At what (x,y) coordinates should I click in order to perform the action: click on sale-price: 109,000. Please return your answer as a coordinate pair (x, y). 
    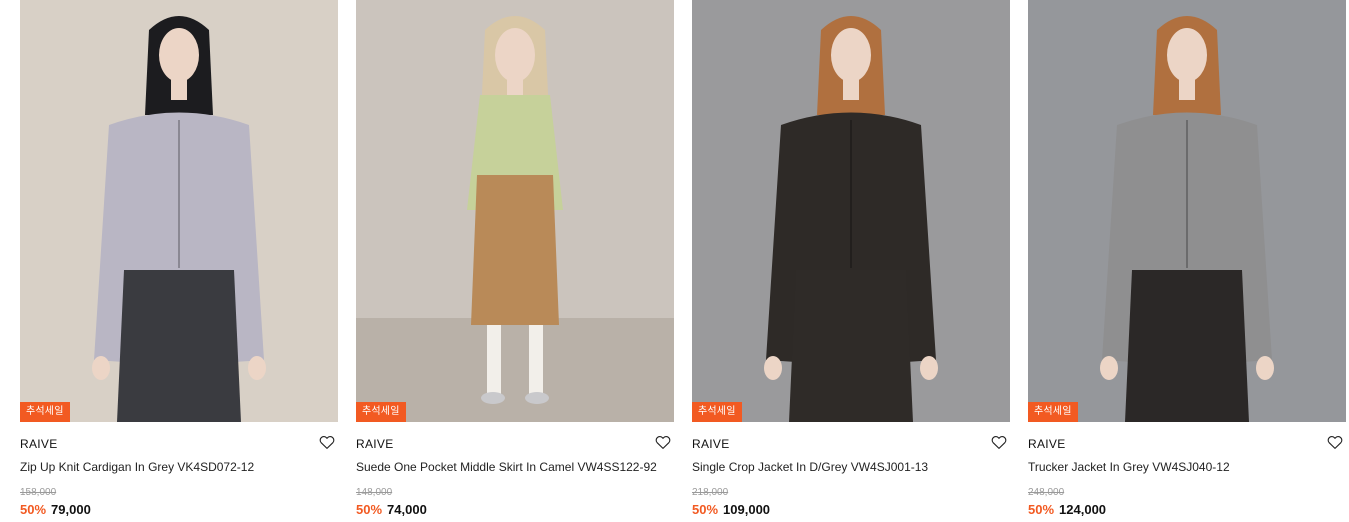
    Looking at the image, I should click on (747, 509).